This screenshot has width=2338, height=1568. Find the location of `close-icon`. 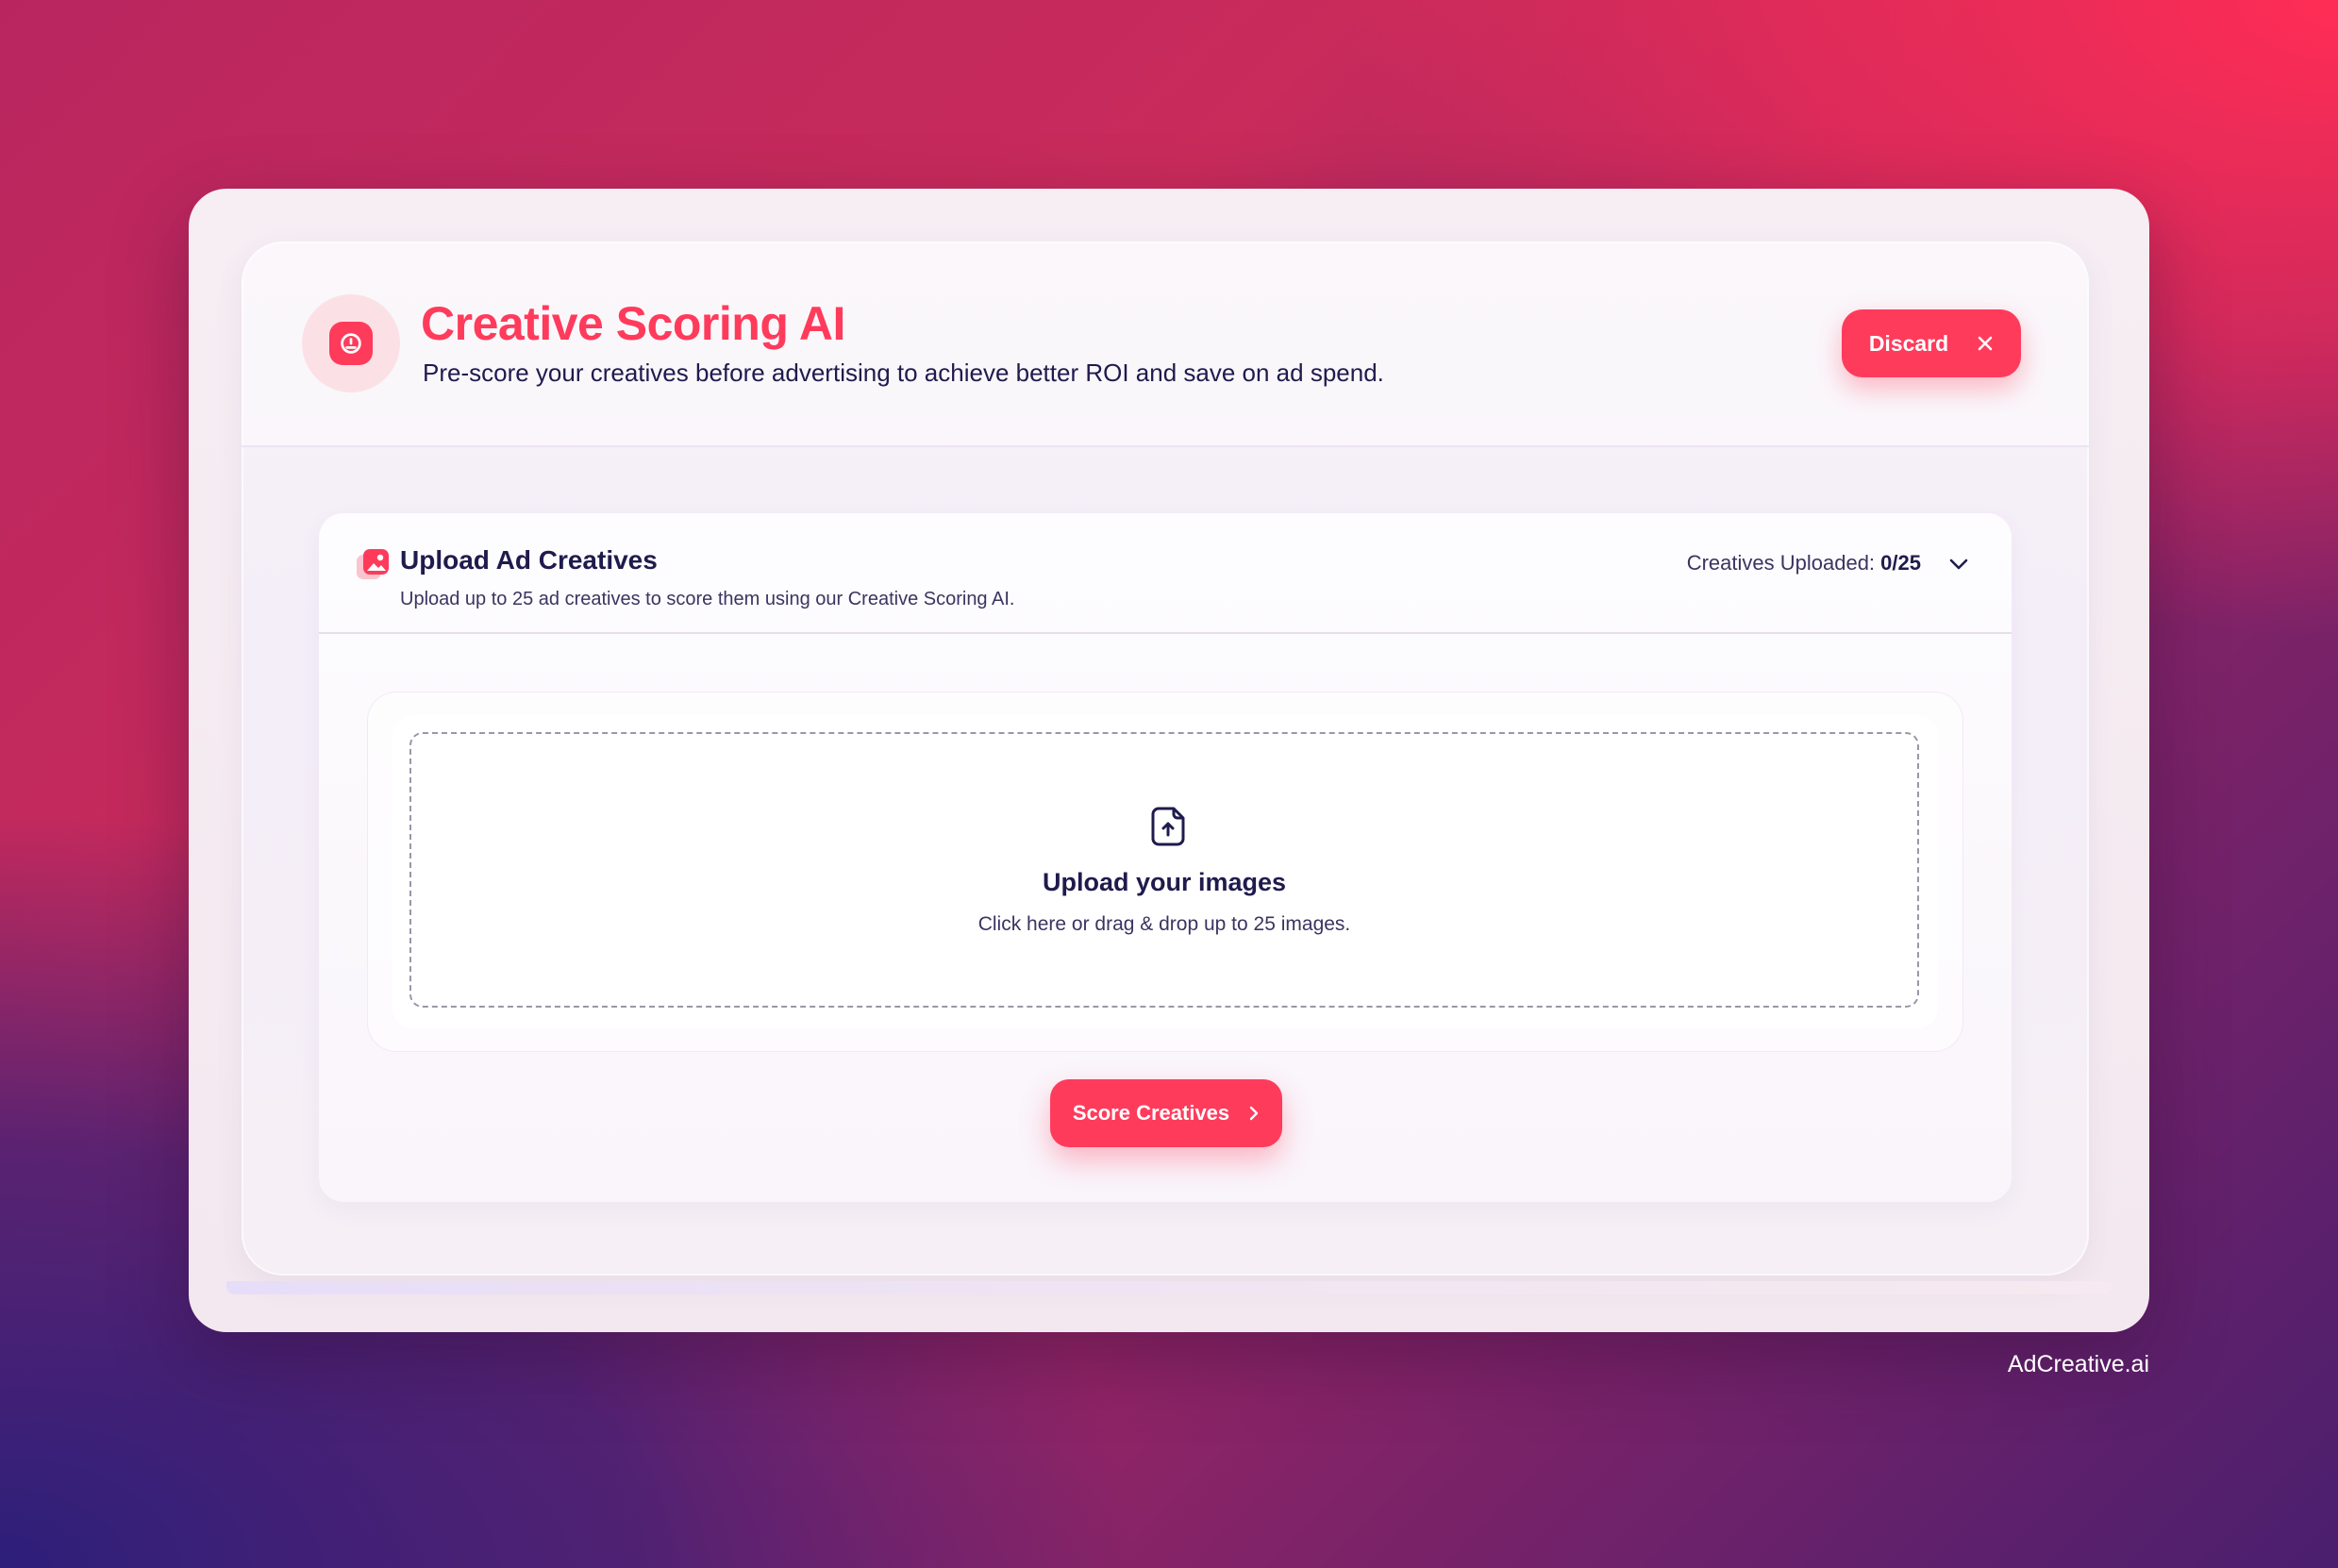

close-icon is located at coordinates (1985, 343).